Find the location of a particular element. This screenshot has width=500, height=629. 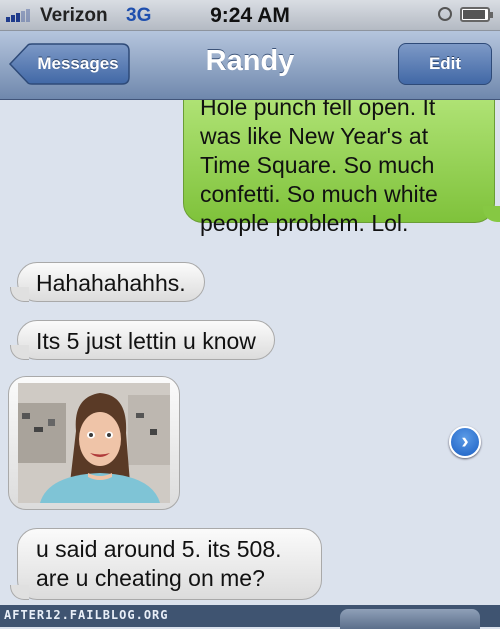

messages-back-button: Messages is located at coordinates (69, 64).